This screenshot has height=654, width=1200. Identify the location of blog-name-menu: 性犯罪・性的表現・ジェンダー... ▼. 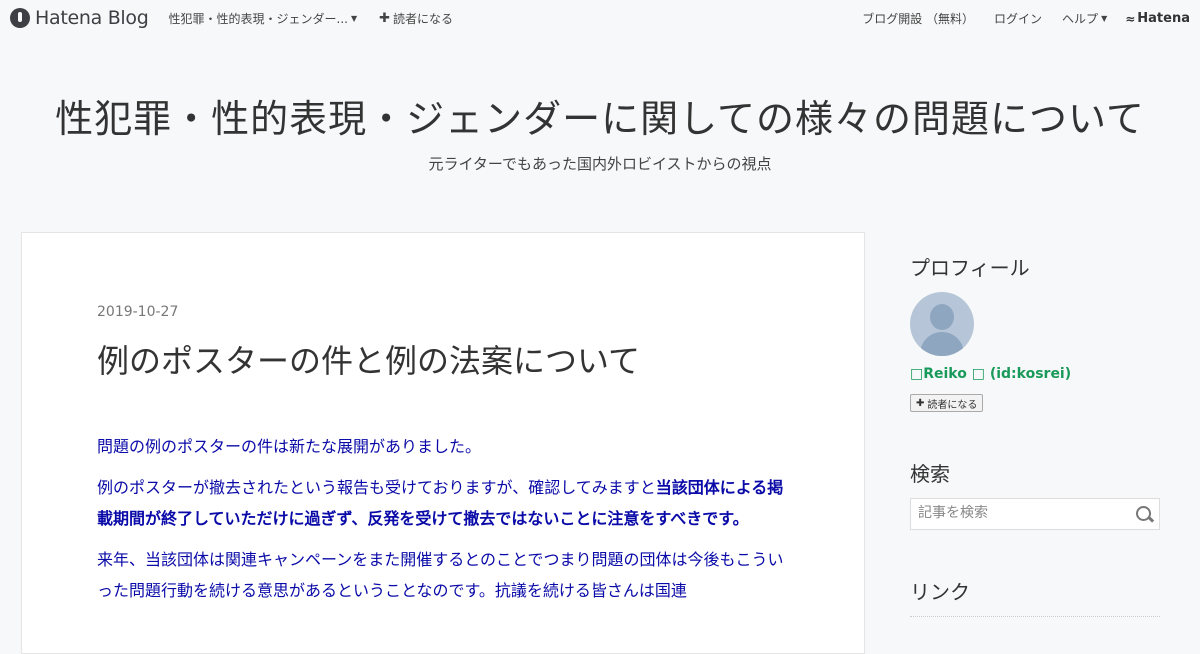
(263, 18).